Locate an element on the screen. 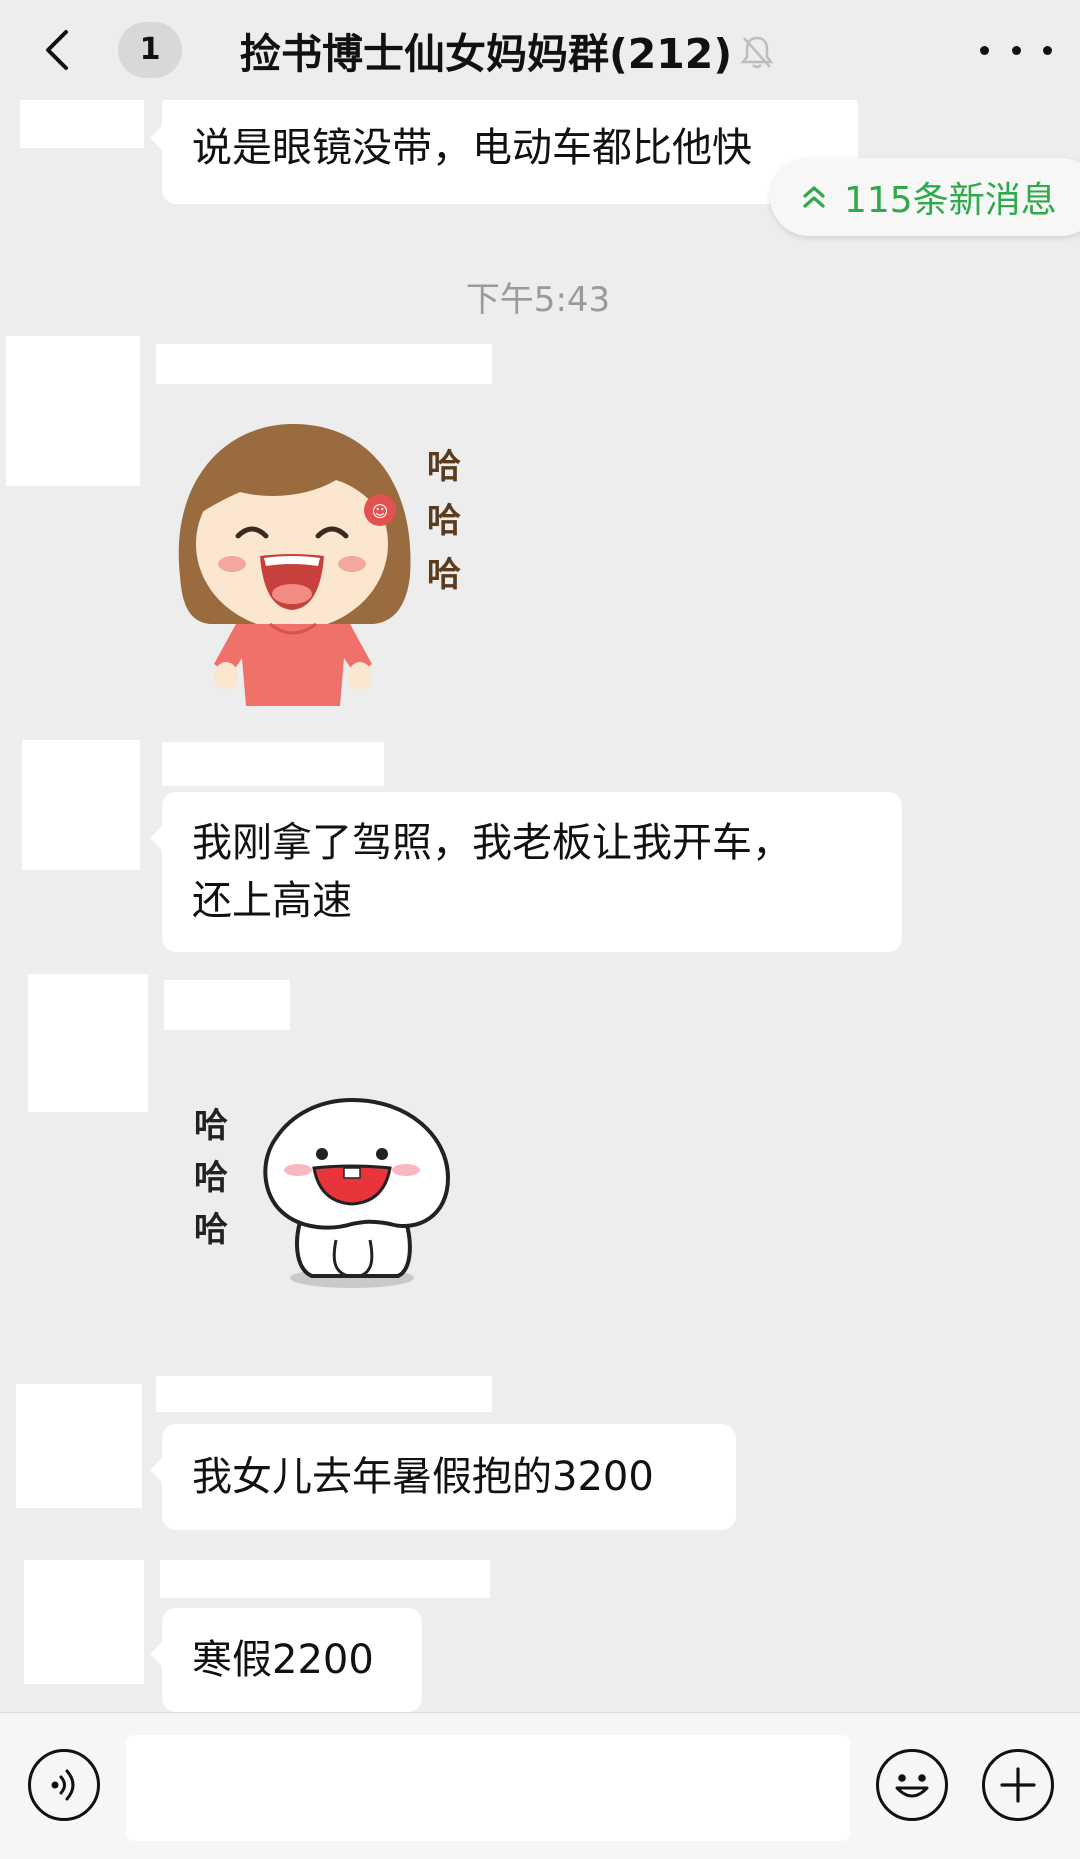 The image size is (1080, 1859). chevron-left-icon is located at coordinates (57, 50).